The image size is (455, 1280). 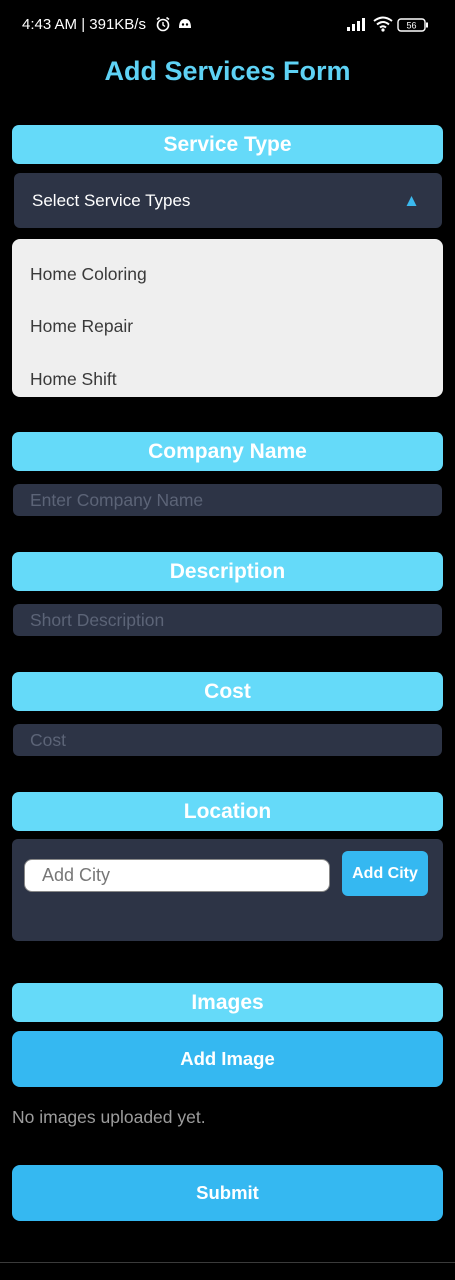 What do you see at coordinates (227, 500) in the screenshot?
I see `company-name-input` at bounding box center [227, 500].